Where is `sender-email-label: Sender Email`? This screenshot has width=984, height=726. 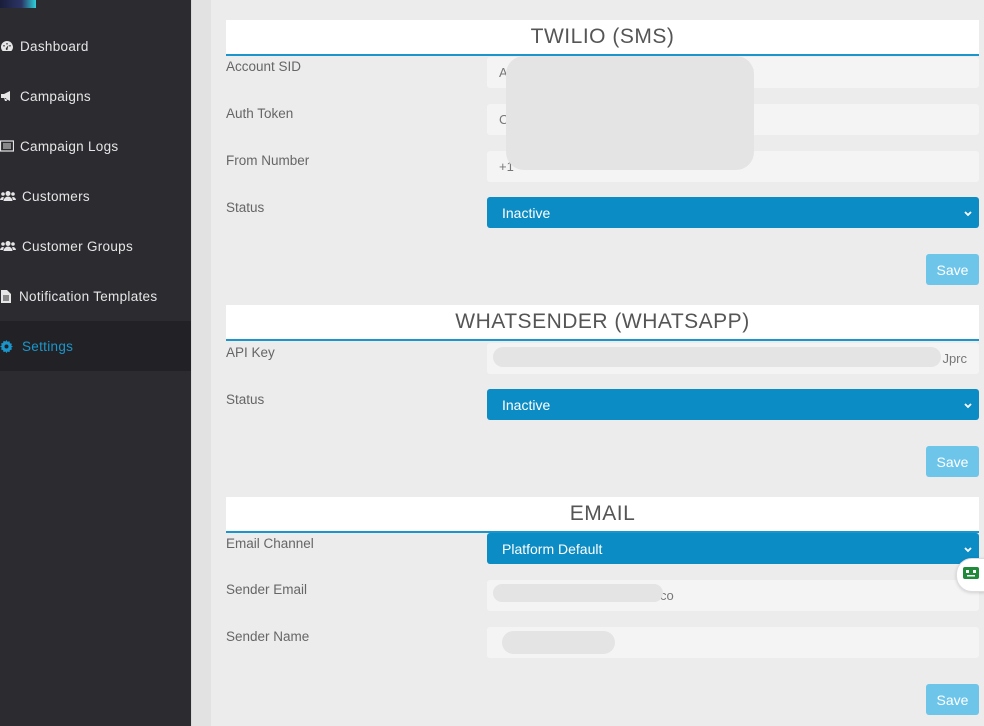
sender-email-label: Sender Email is located at coordinates (267, 589).